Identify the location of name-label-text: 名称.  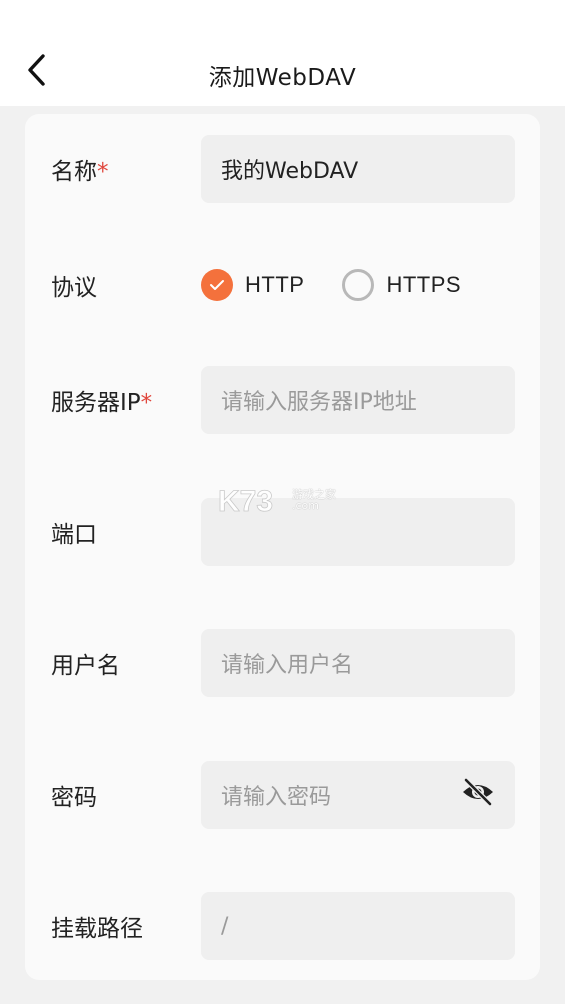
(74, 172).